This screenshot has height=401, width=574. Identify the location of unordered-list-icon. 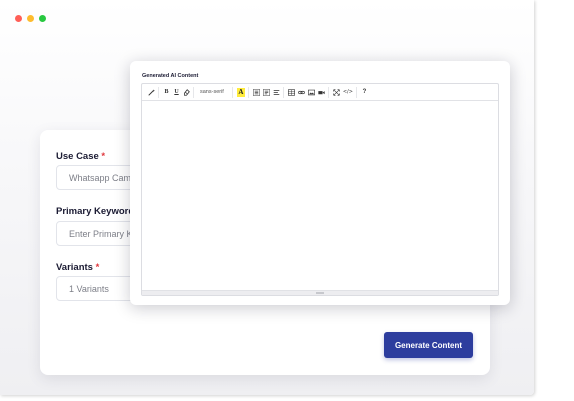
(256, 92).